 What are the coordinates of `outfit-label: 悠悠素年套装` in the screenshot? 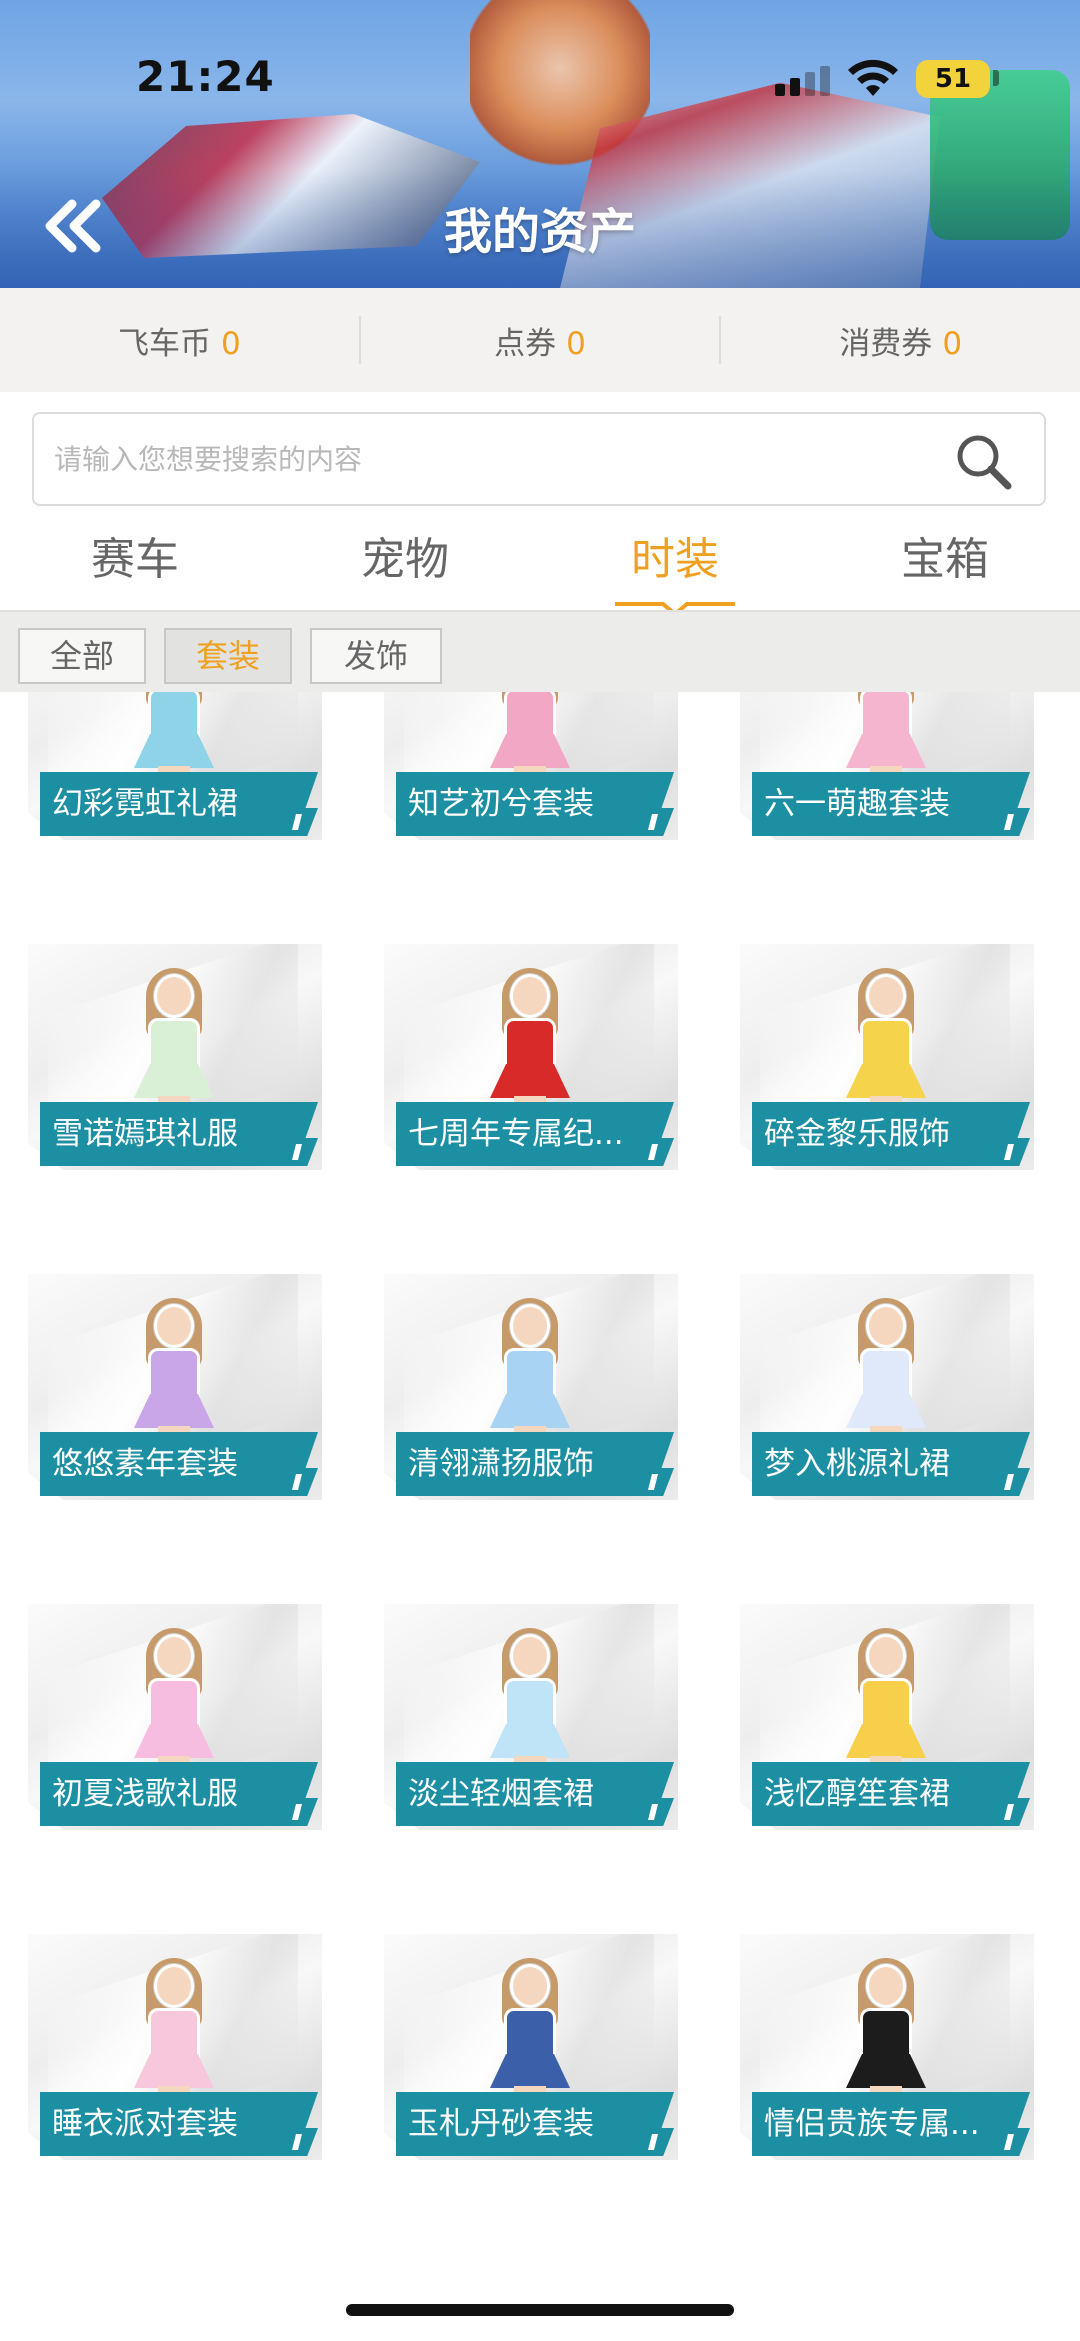 It's located at (188, 1464).